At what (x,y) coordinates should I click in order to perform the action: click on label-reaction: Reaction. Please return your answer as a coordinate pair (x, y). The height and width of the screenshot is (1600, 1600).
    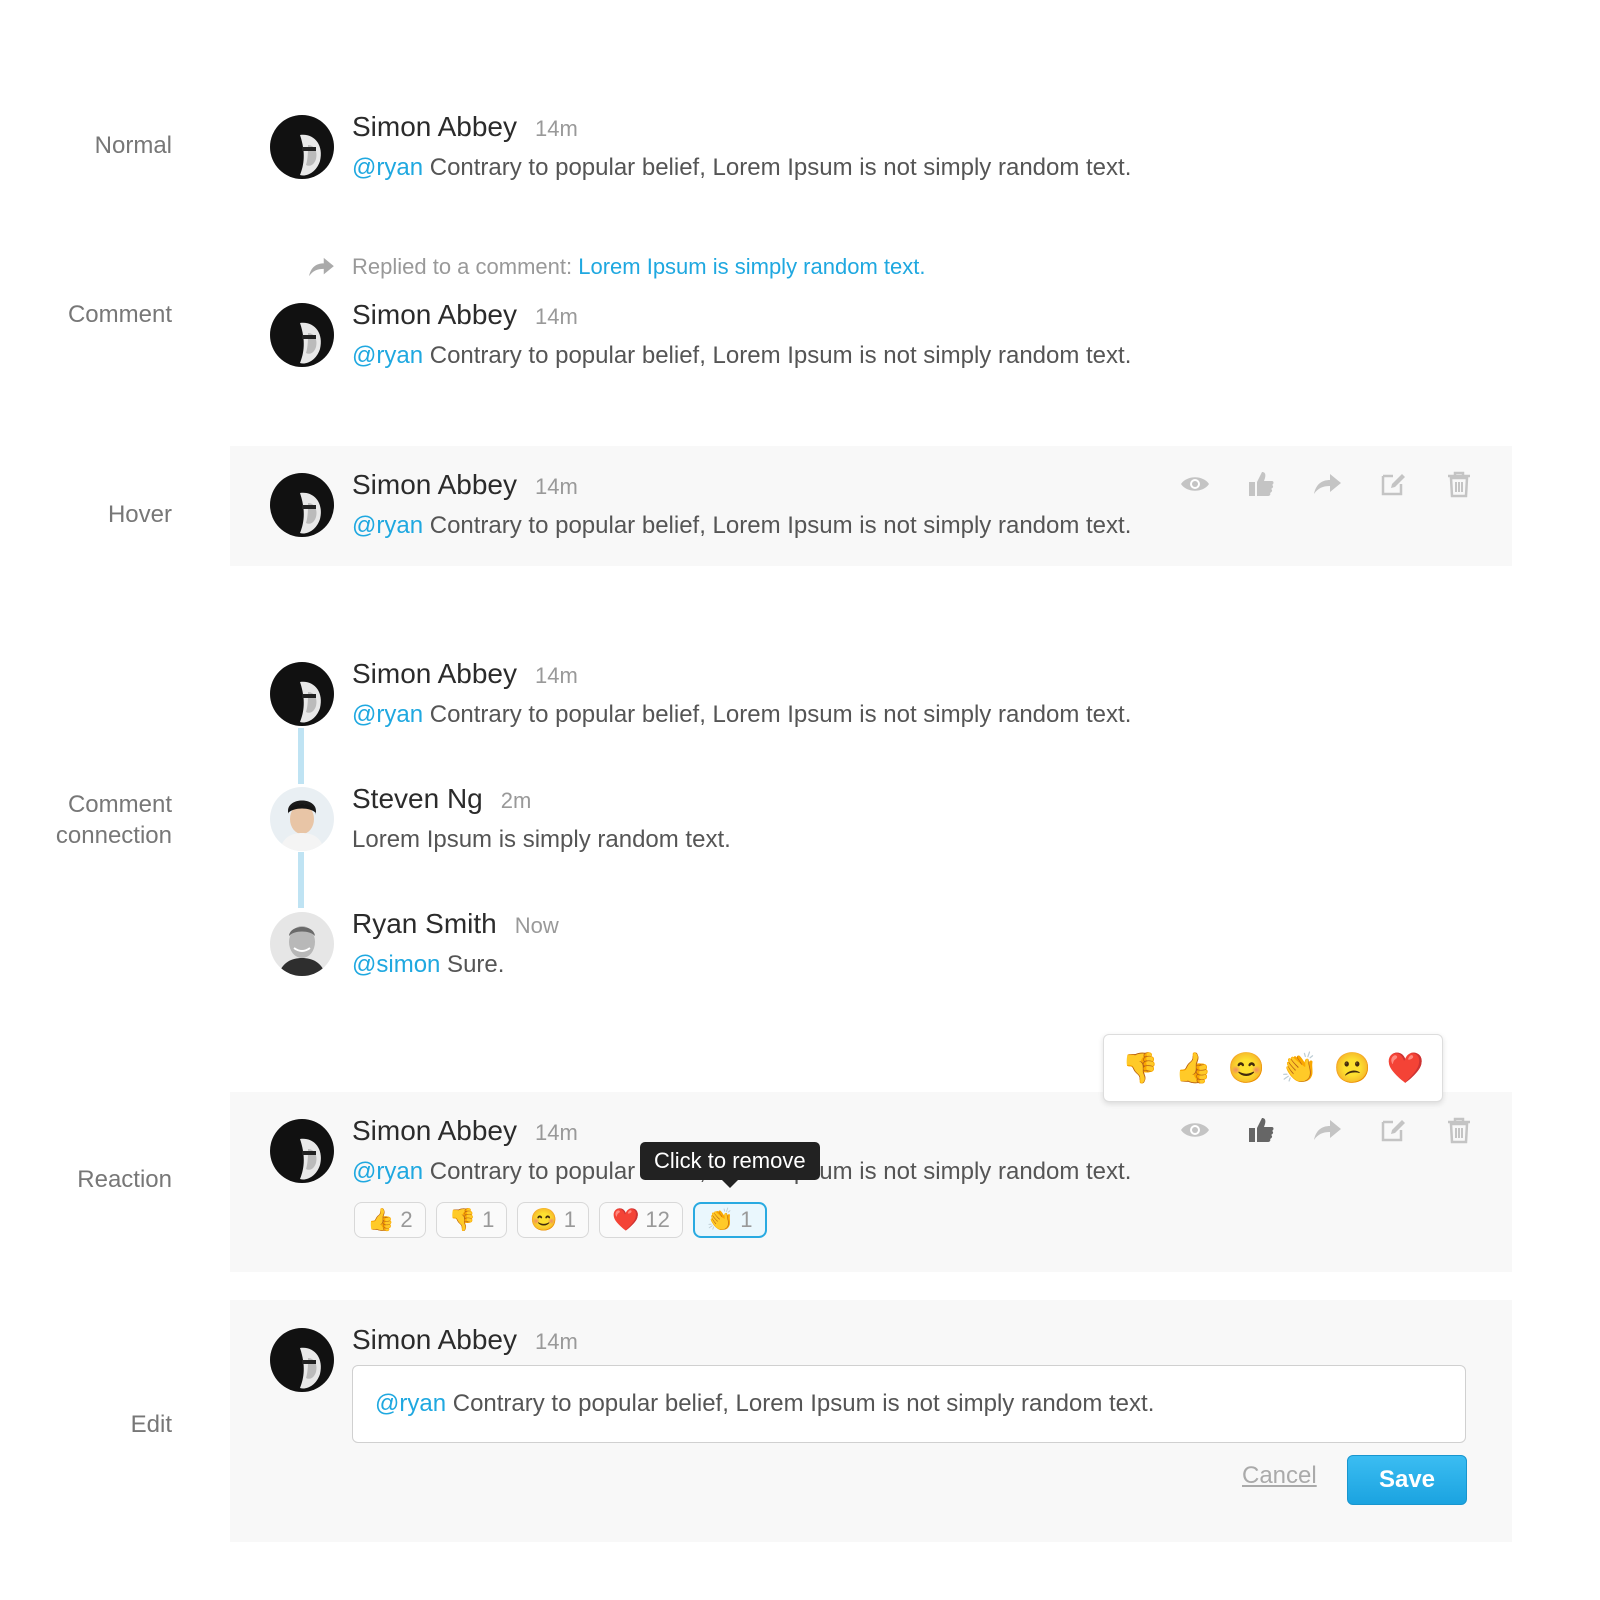
    Looking at the image, I should click on (124, 1179).